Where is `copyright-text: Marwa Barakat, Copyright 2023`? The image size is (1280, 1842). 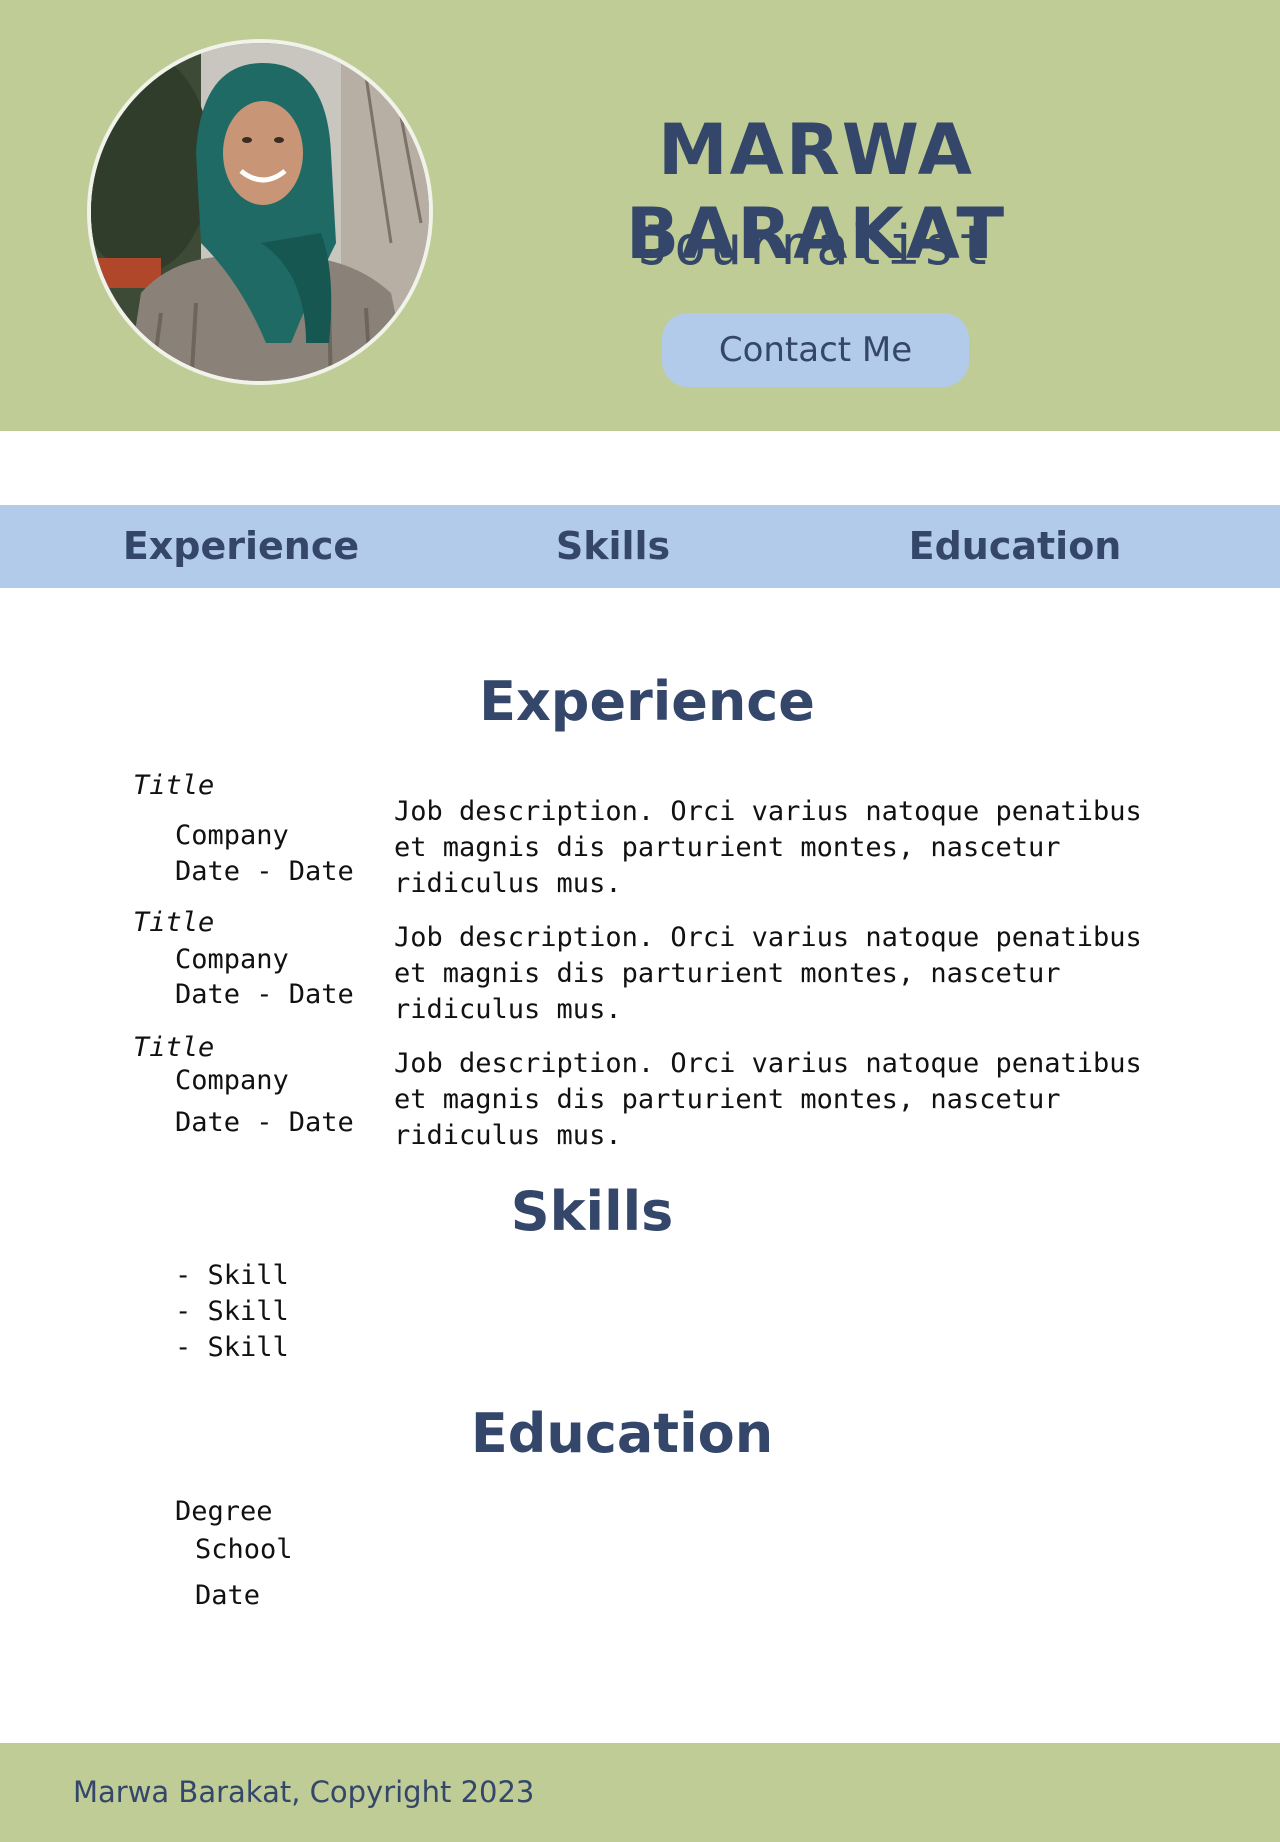
copyright-text: Marwa Barakat, Copyright 2023 is located at coordinates (304, 1792).